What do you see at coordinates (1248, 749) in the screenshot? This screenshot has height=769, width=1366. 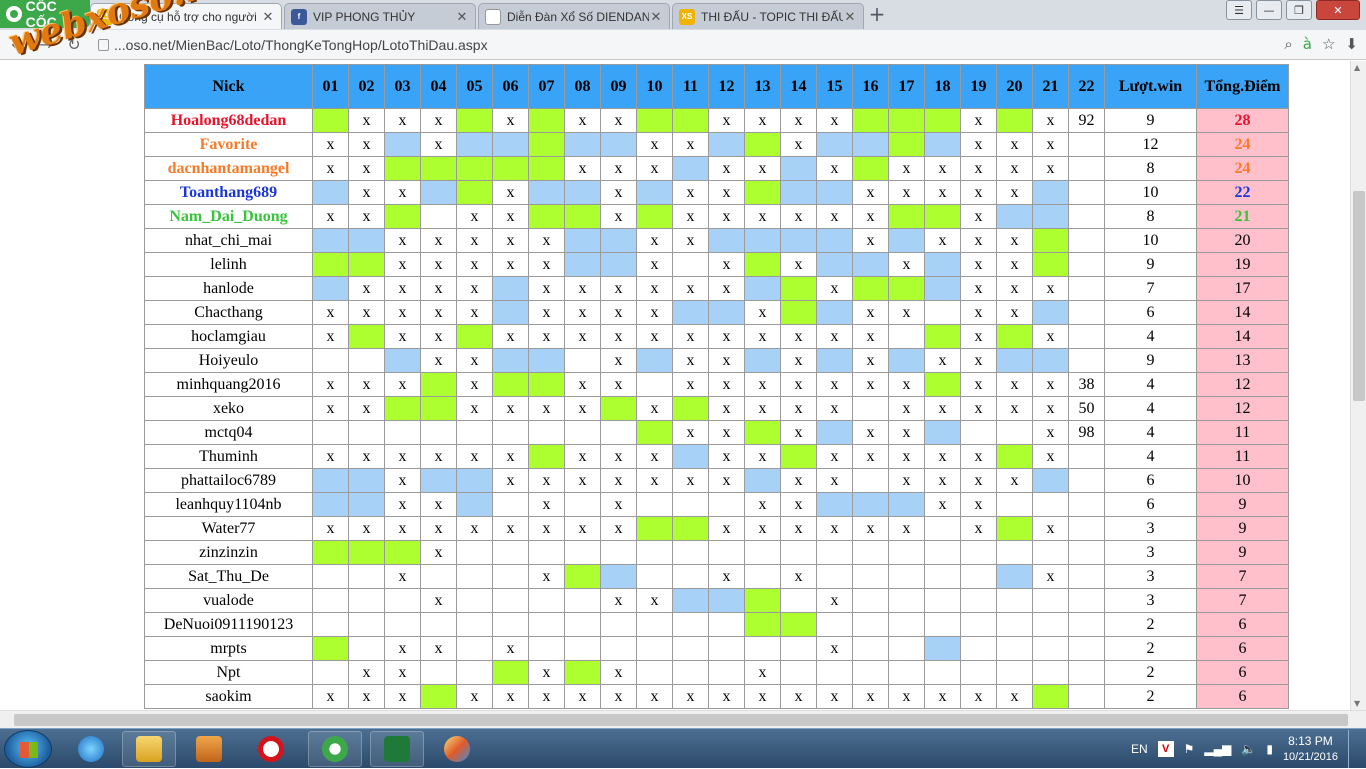 I see `volume-icon: 🔈` at bounding box center [1248, 749].